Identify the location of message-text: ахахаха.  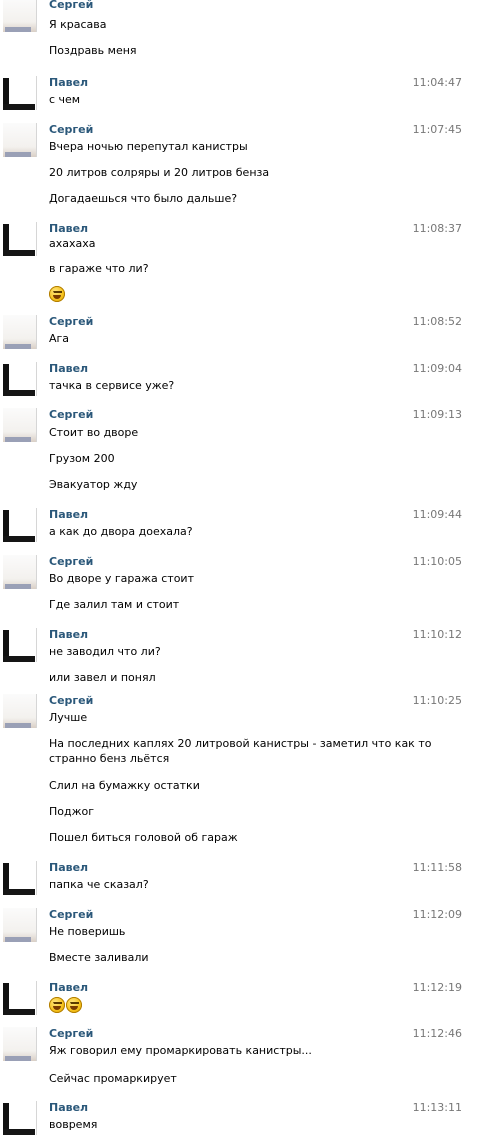
(72, 243).